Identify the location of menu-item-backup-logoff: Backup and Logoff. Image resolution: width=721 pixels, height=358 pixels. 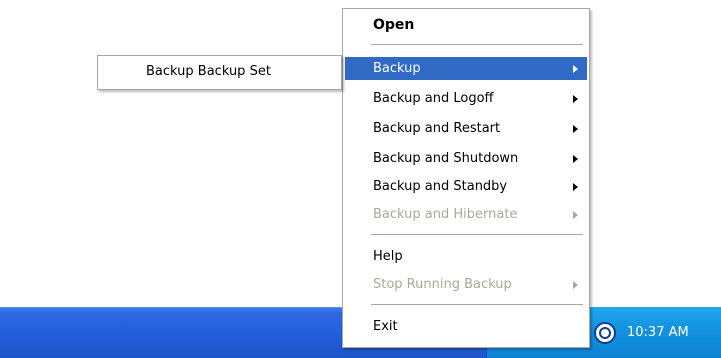
(466, 98).